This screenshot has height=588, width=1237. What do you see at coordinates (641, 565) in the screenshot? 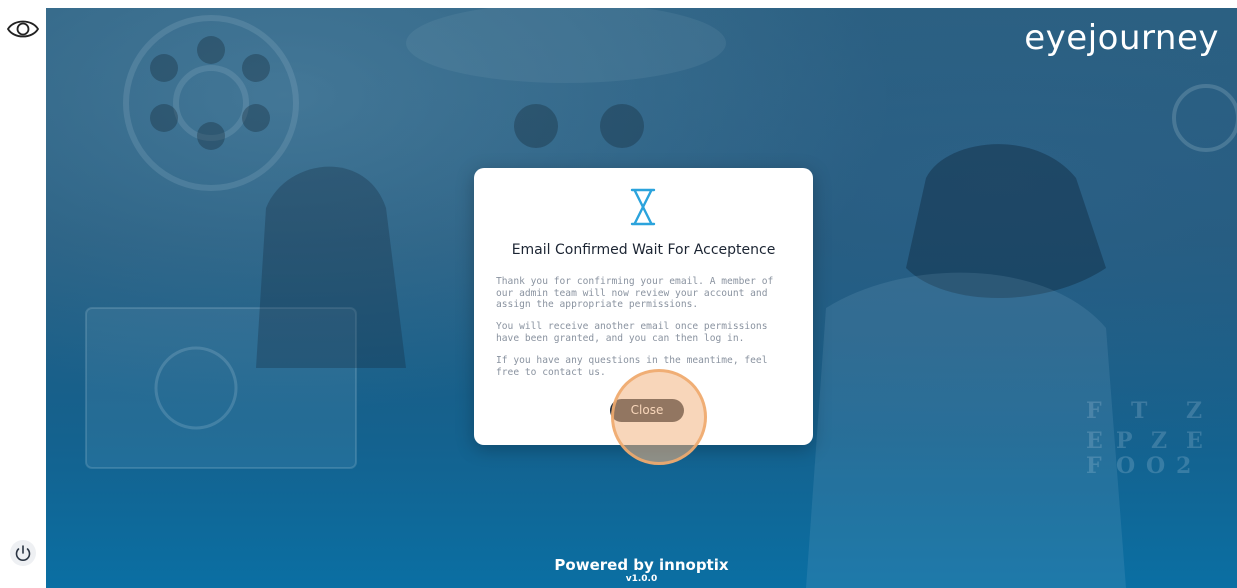
I see `powered-by-text: Powered by innoptix` at bounding box center [641, 565].